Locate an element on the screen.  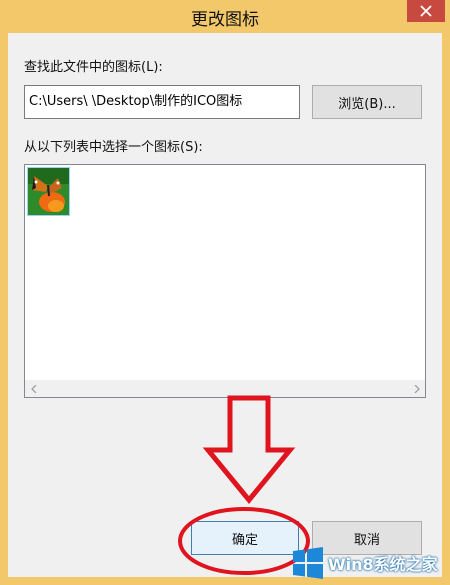
ok-button: 确定 is located at coordinates (245, 538).